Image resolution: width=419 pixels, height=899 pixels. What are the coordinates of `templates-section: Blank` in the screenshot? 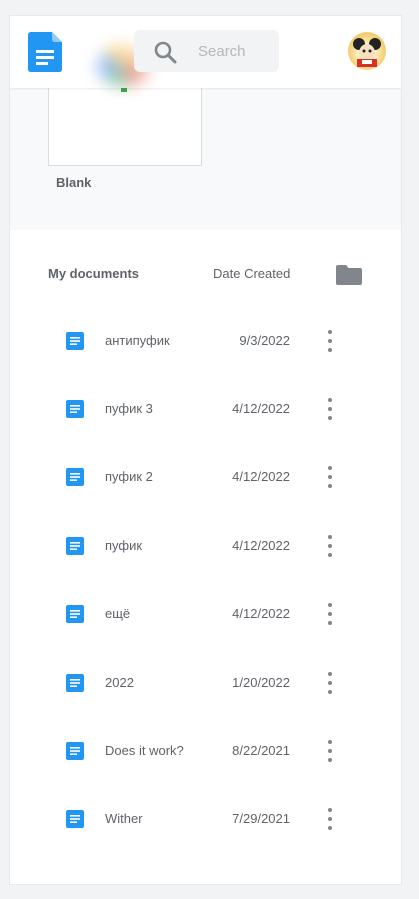 It's located at (205, 159).